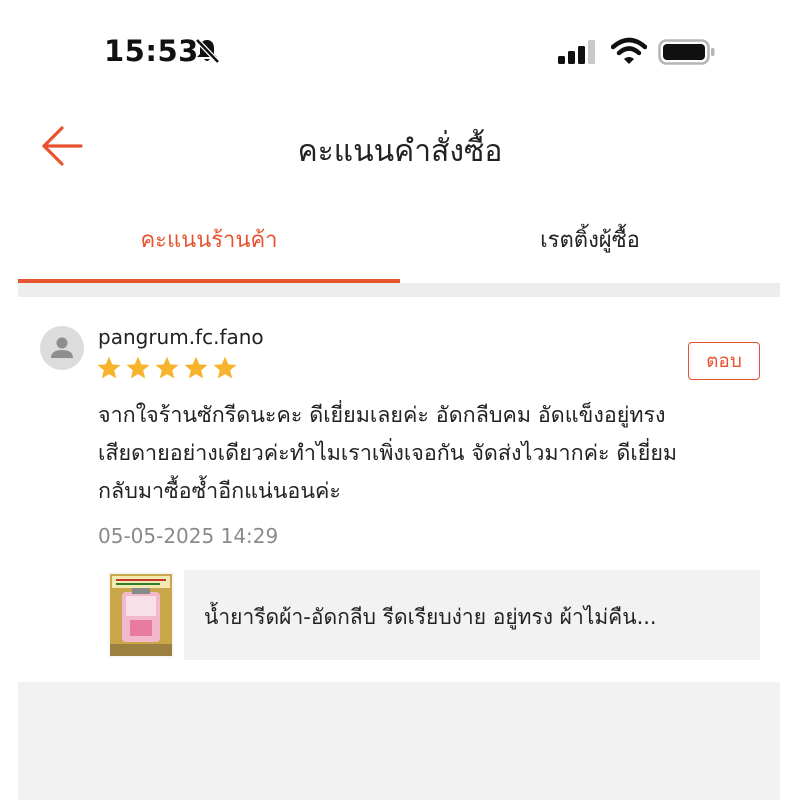 This screenshot has height=800, width=800. Describe the element at coordinates (188, 536) in the screenshot. I see `review-date: 05-05-2025 14:29` at that location.